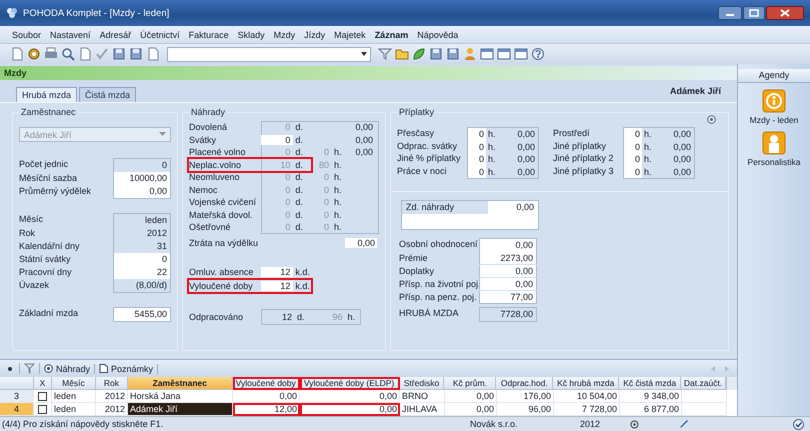  I want to click on maximize-button, so click(754, 13).